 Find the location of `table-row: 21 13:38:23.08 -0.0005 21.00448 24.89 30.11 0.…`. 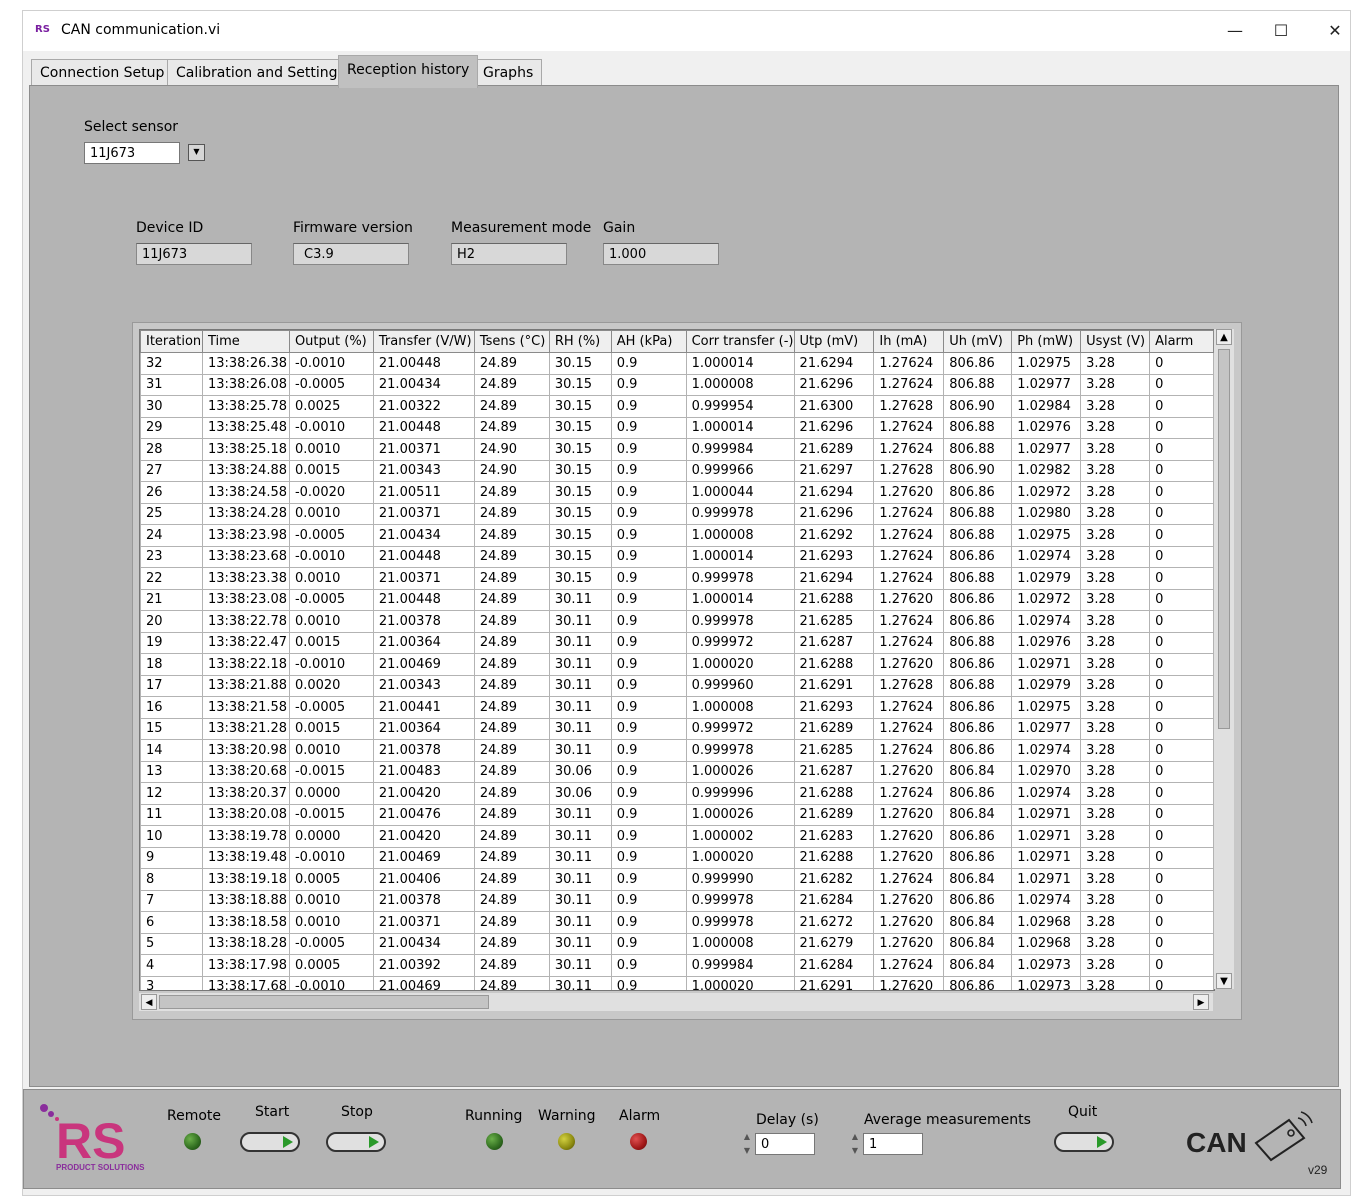

table-row: 21 13:38:23.08 -0.0005 21.00448 24.89 30.11 0.… is located at coordinates (677, 599).